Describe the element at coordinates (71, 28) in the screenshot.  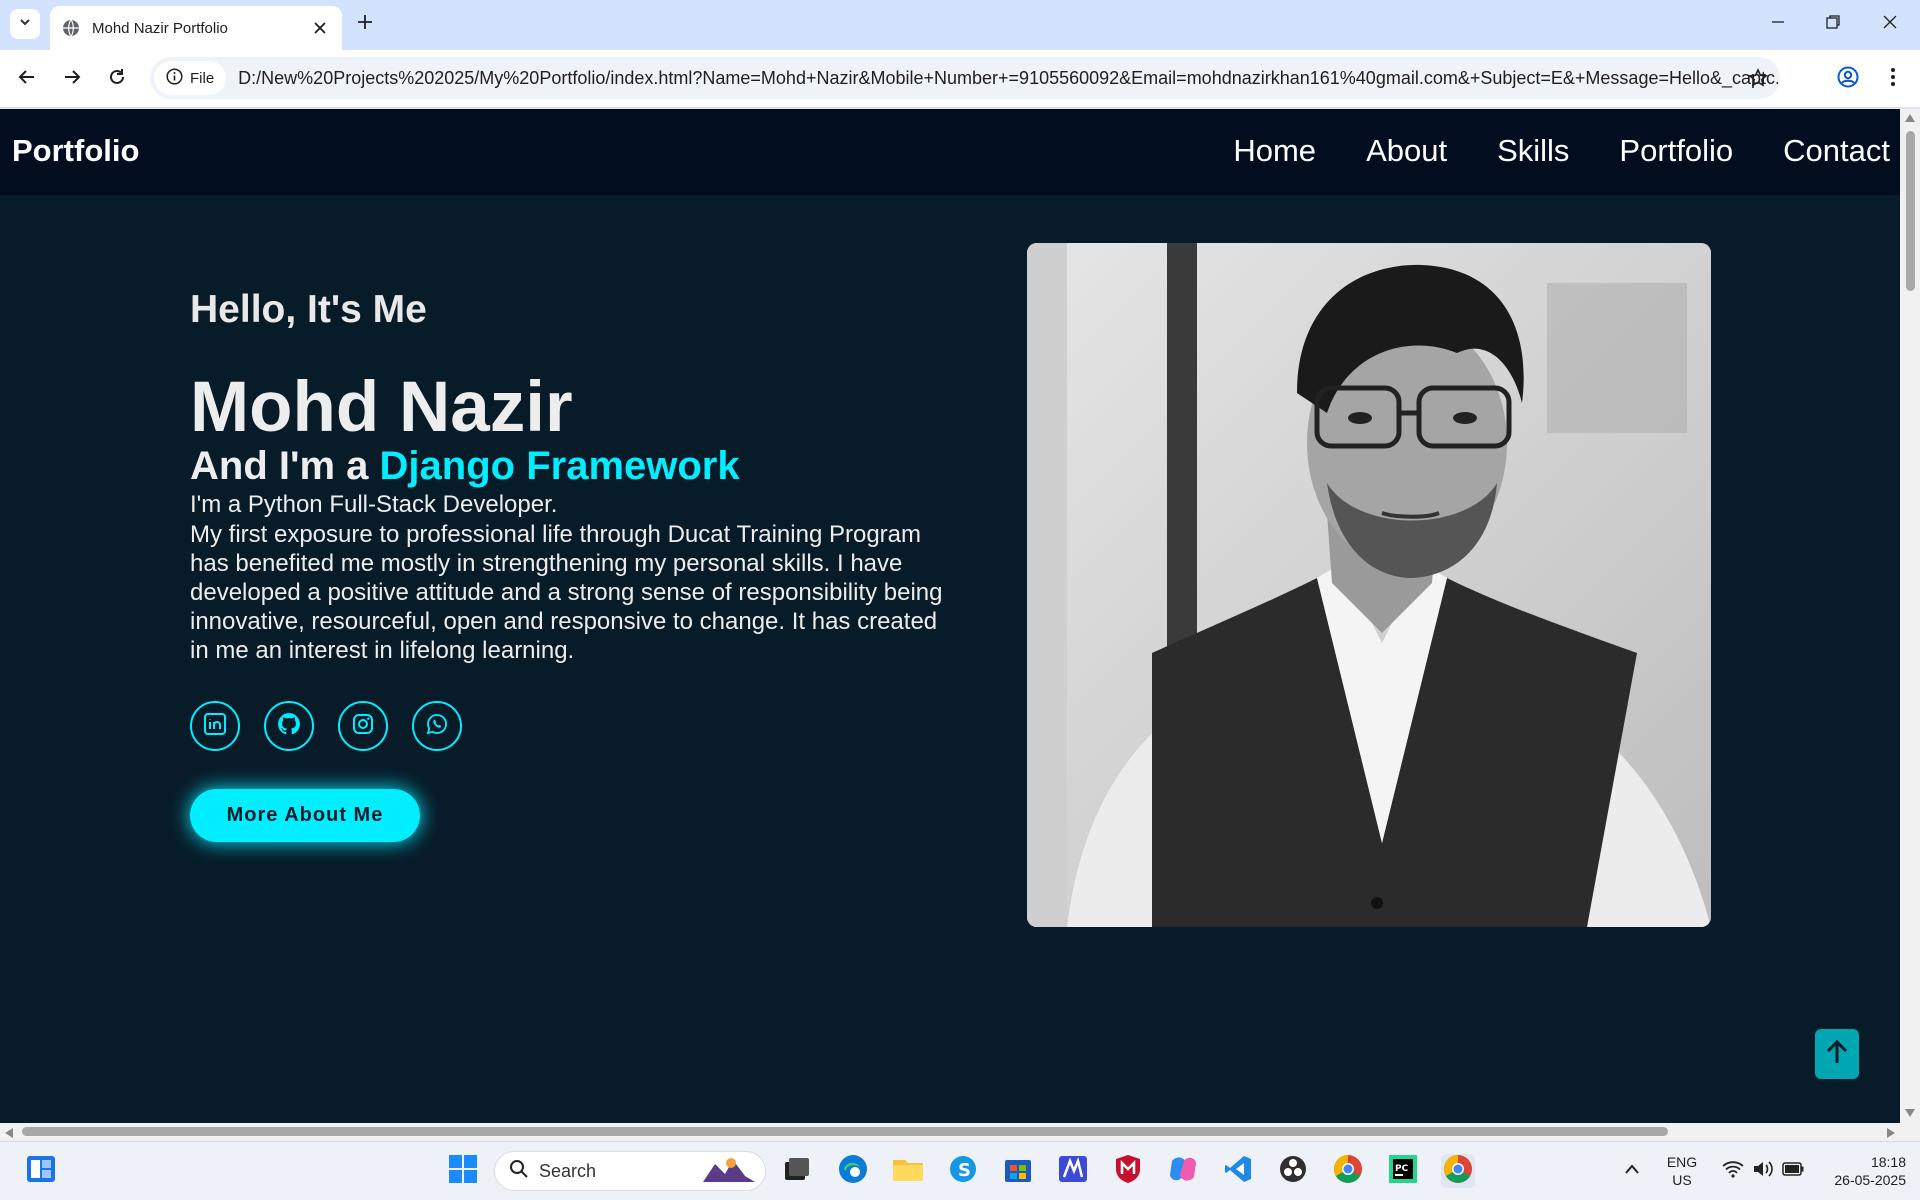
I see `globe-icon` at that location.